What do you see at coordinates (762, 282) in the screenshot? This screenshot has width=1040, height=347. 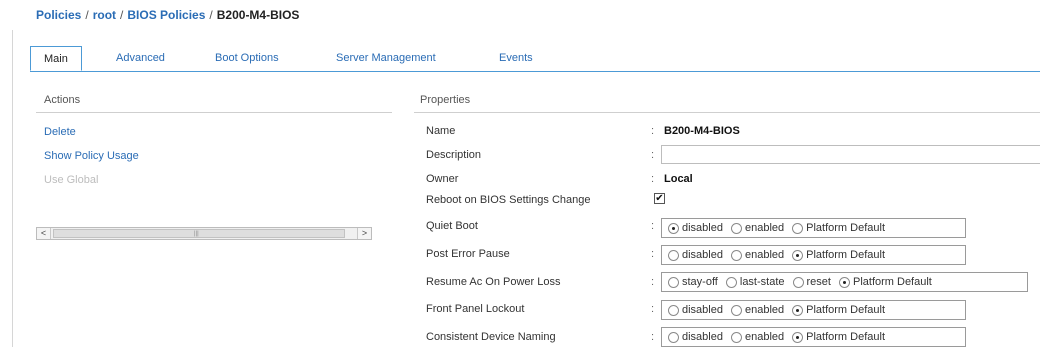 I see `radio-label: last-state` at bounding box center [762, 282].